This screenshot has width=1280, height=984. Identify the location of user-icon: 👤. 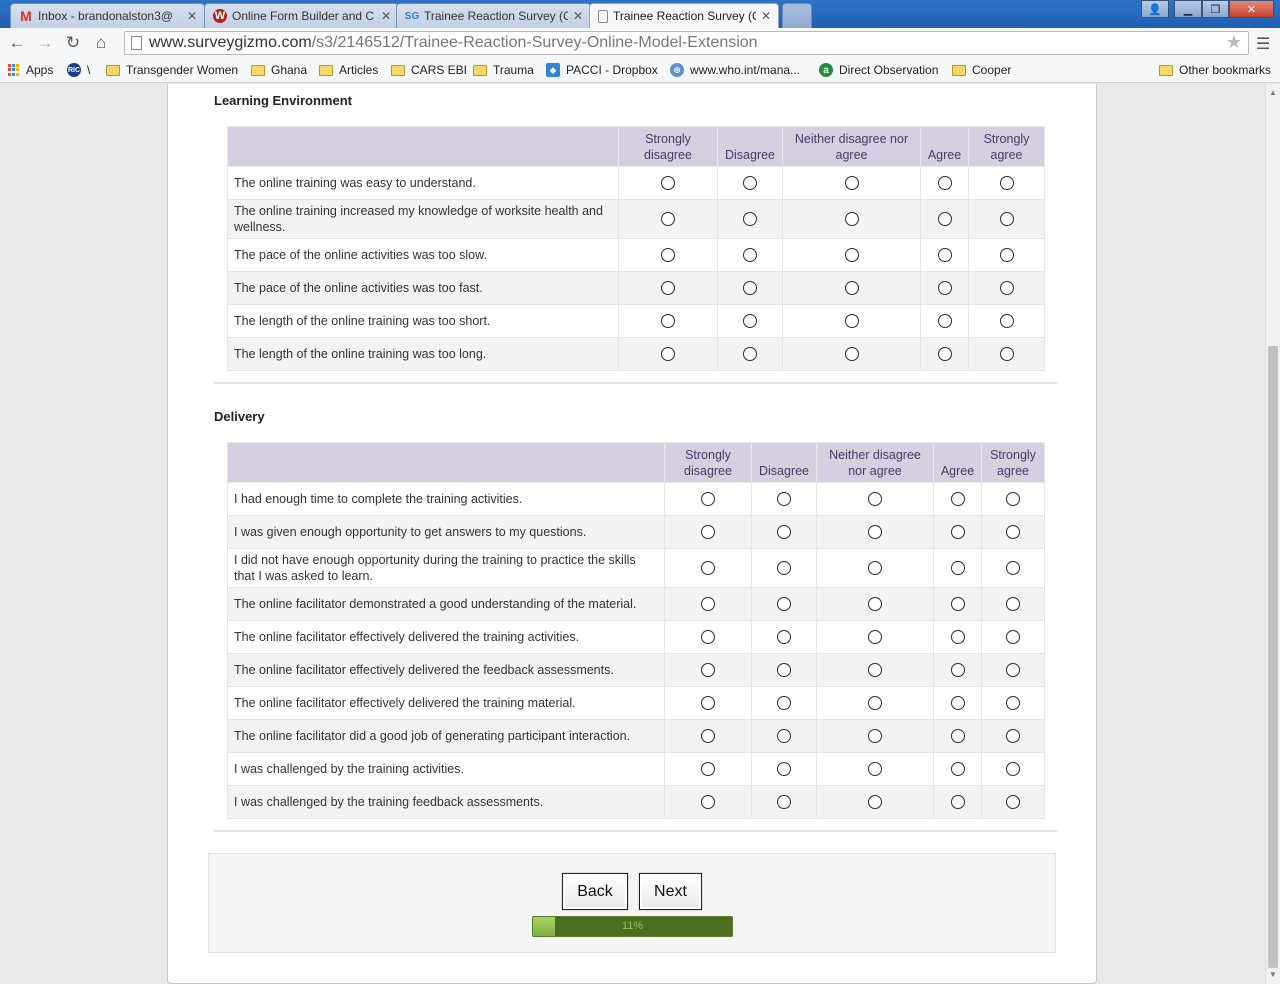
(1155, 9).